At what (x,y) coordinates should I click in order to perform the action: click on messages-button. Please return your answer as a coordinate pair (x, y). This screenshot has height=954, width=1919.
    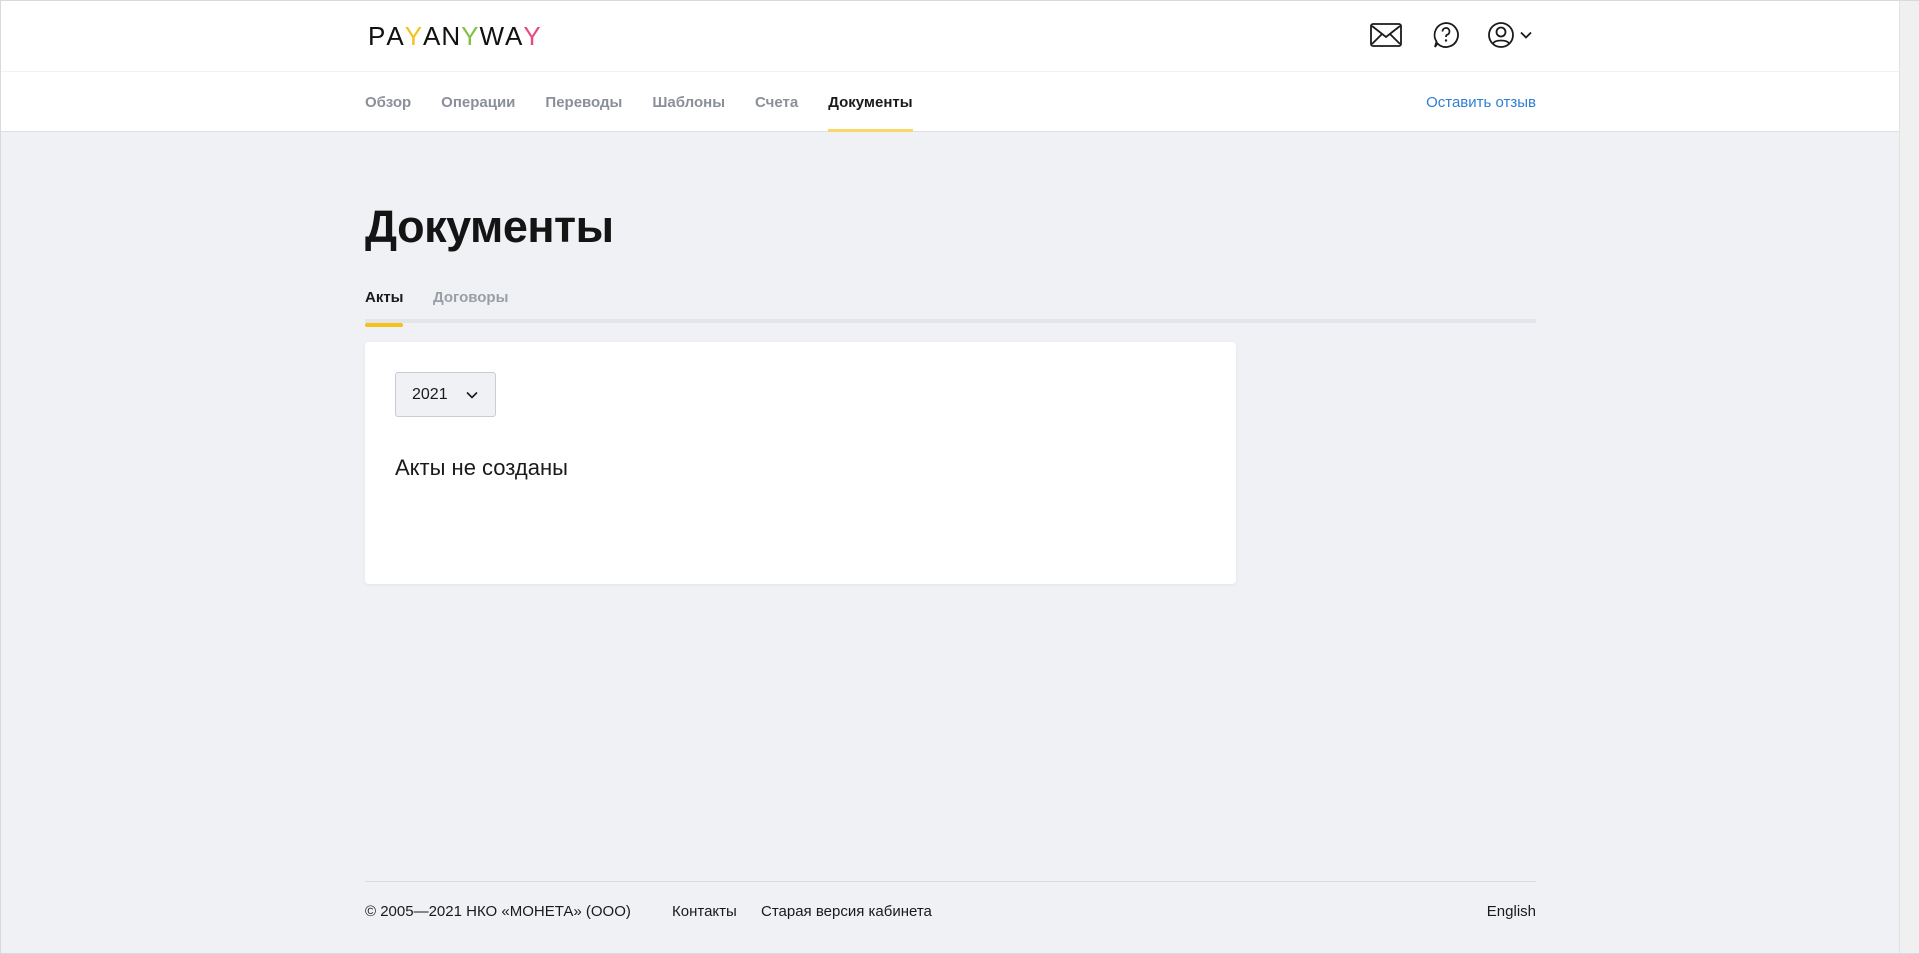
    Looking at the image, I should click on (1386, 35).